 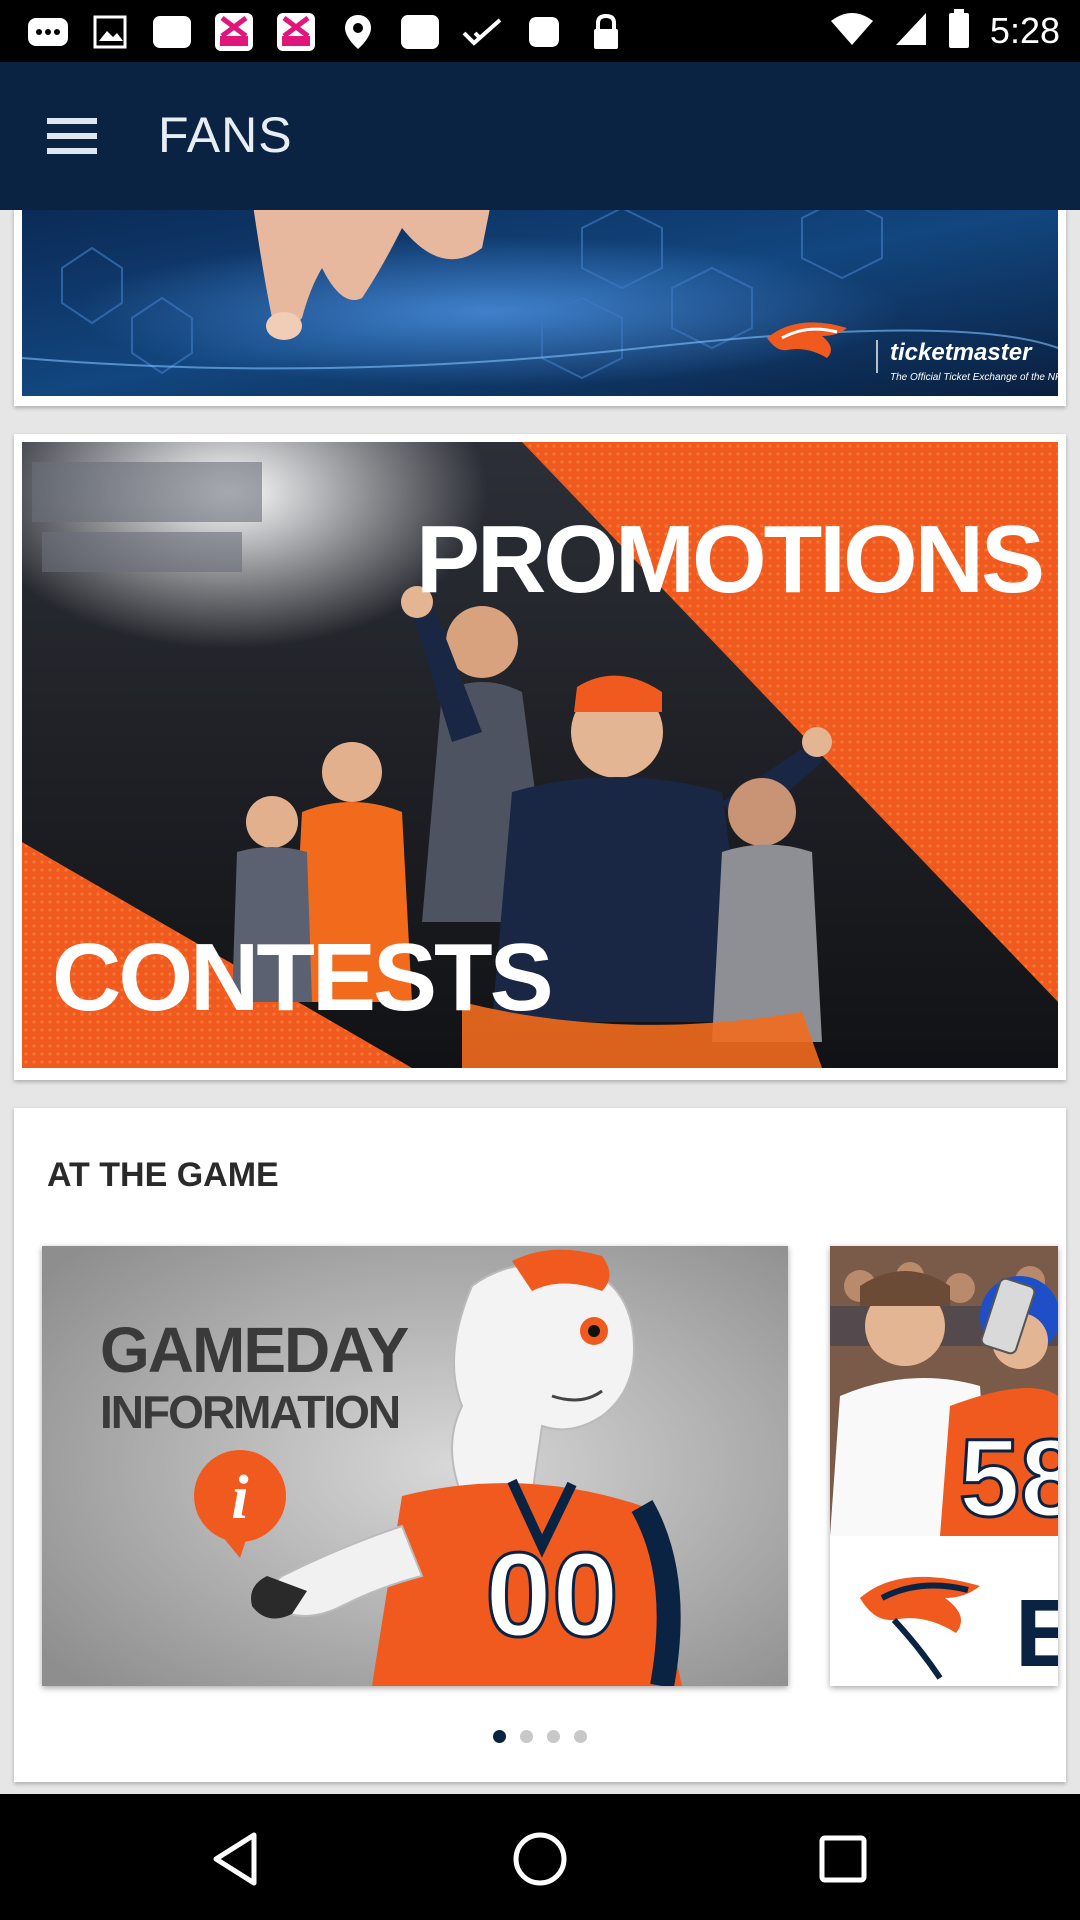 What do you see at coordinates (73, 136) in the screenshot?
I see `hamburger-menu-icon` at bounding box center [73, 136].